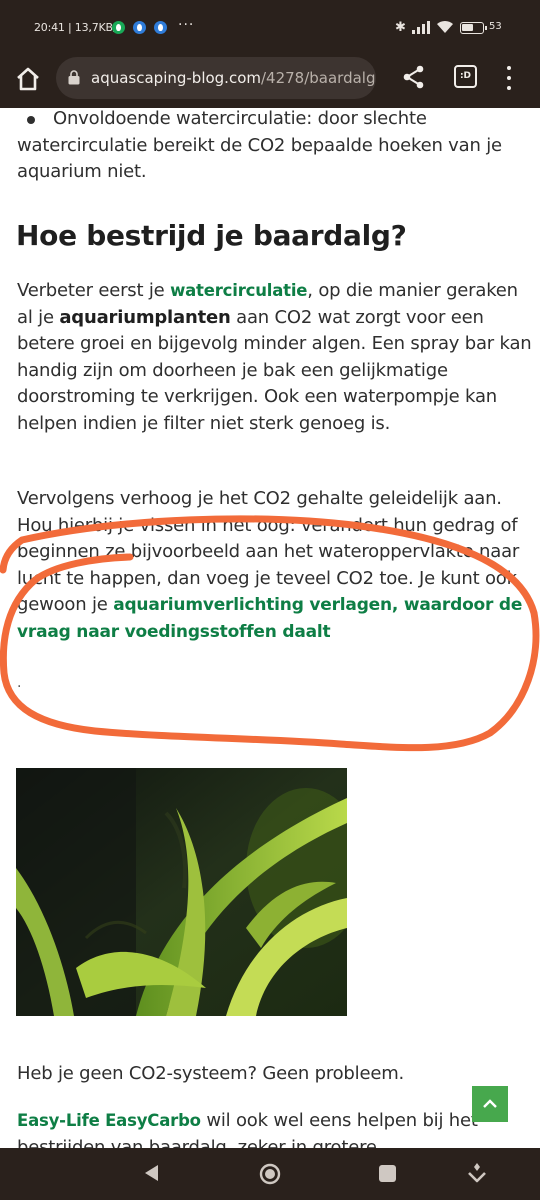 The height and width of the screenshot is (1200, 540). I want to click on circle-home-icon, so click(270, 1174).